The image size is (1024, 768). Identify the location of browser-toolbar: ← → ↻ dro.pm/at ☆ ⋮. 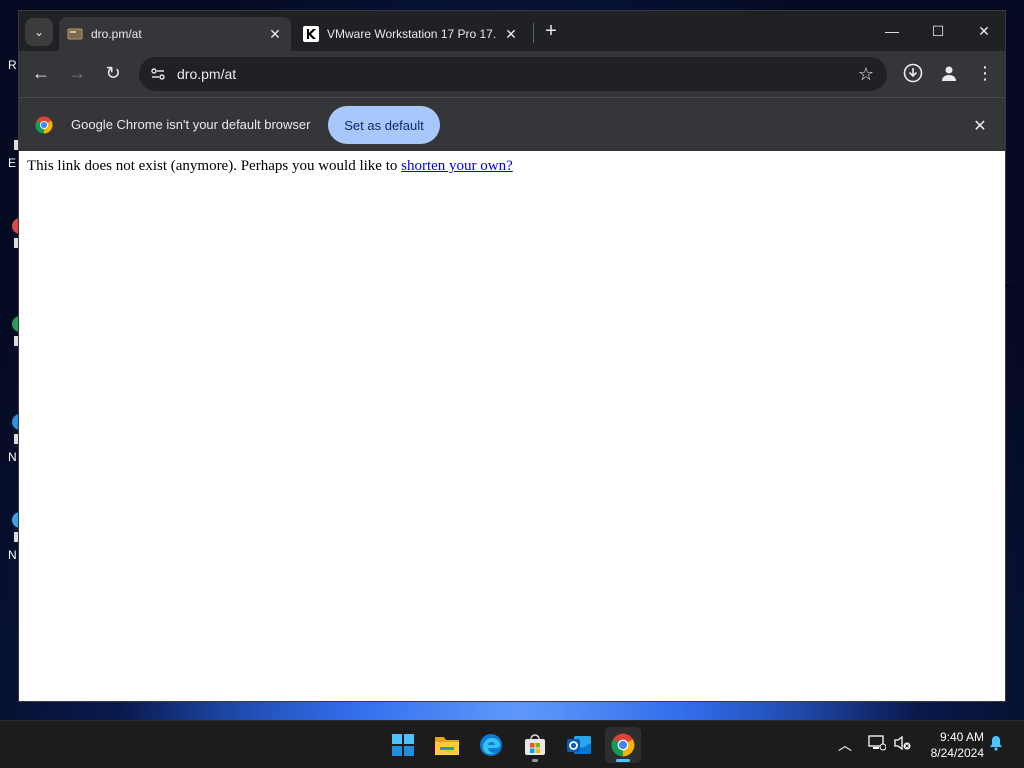
(512, 74).